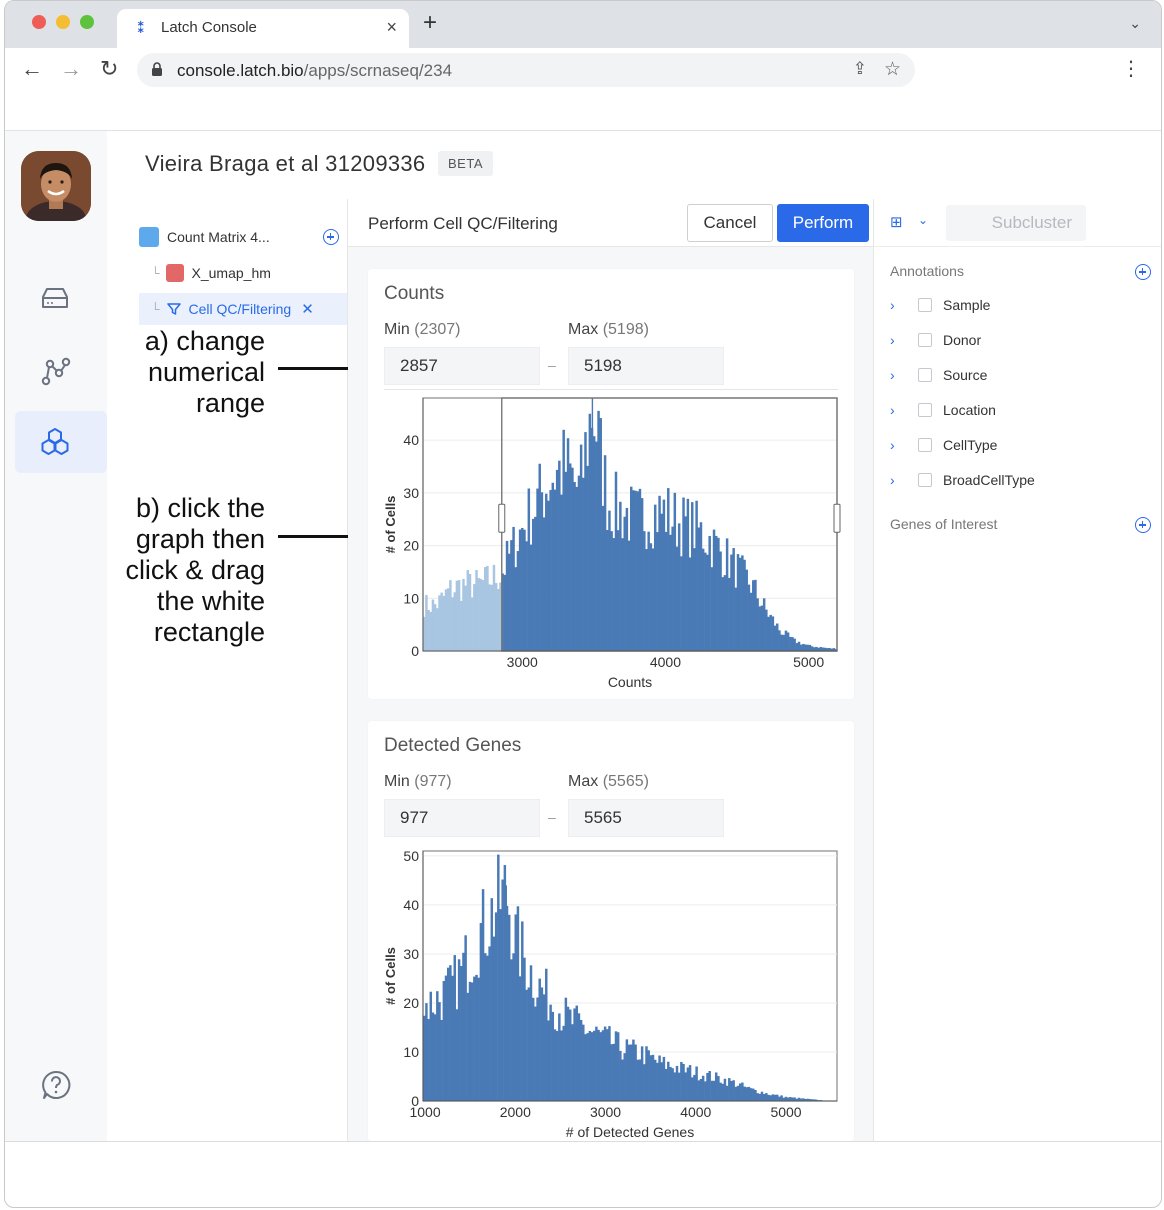  I want to click on annotation-item-location: › Location, so click(943, 410).